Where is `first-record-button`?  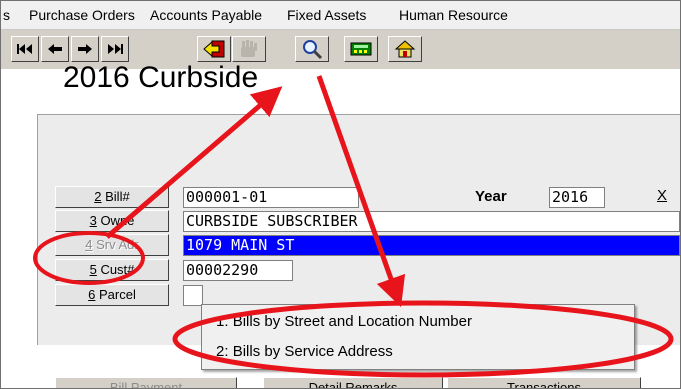
first-record-button is located at coordinates (25, 49).